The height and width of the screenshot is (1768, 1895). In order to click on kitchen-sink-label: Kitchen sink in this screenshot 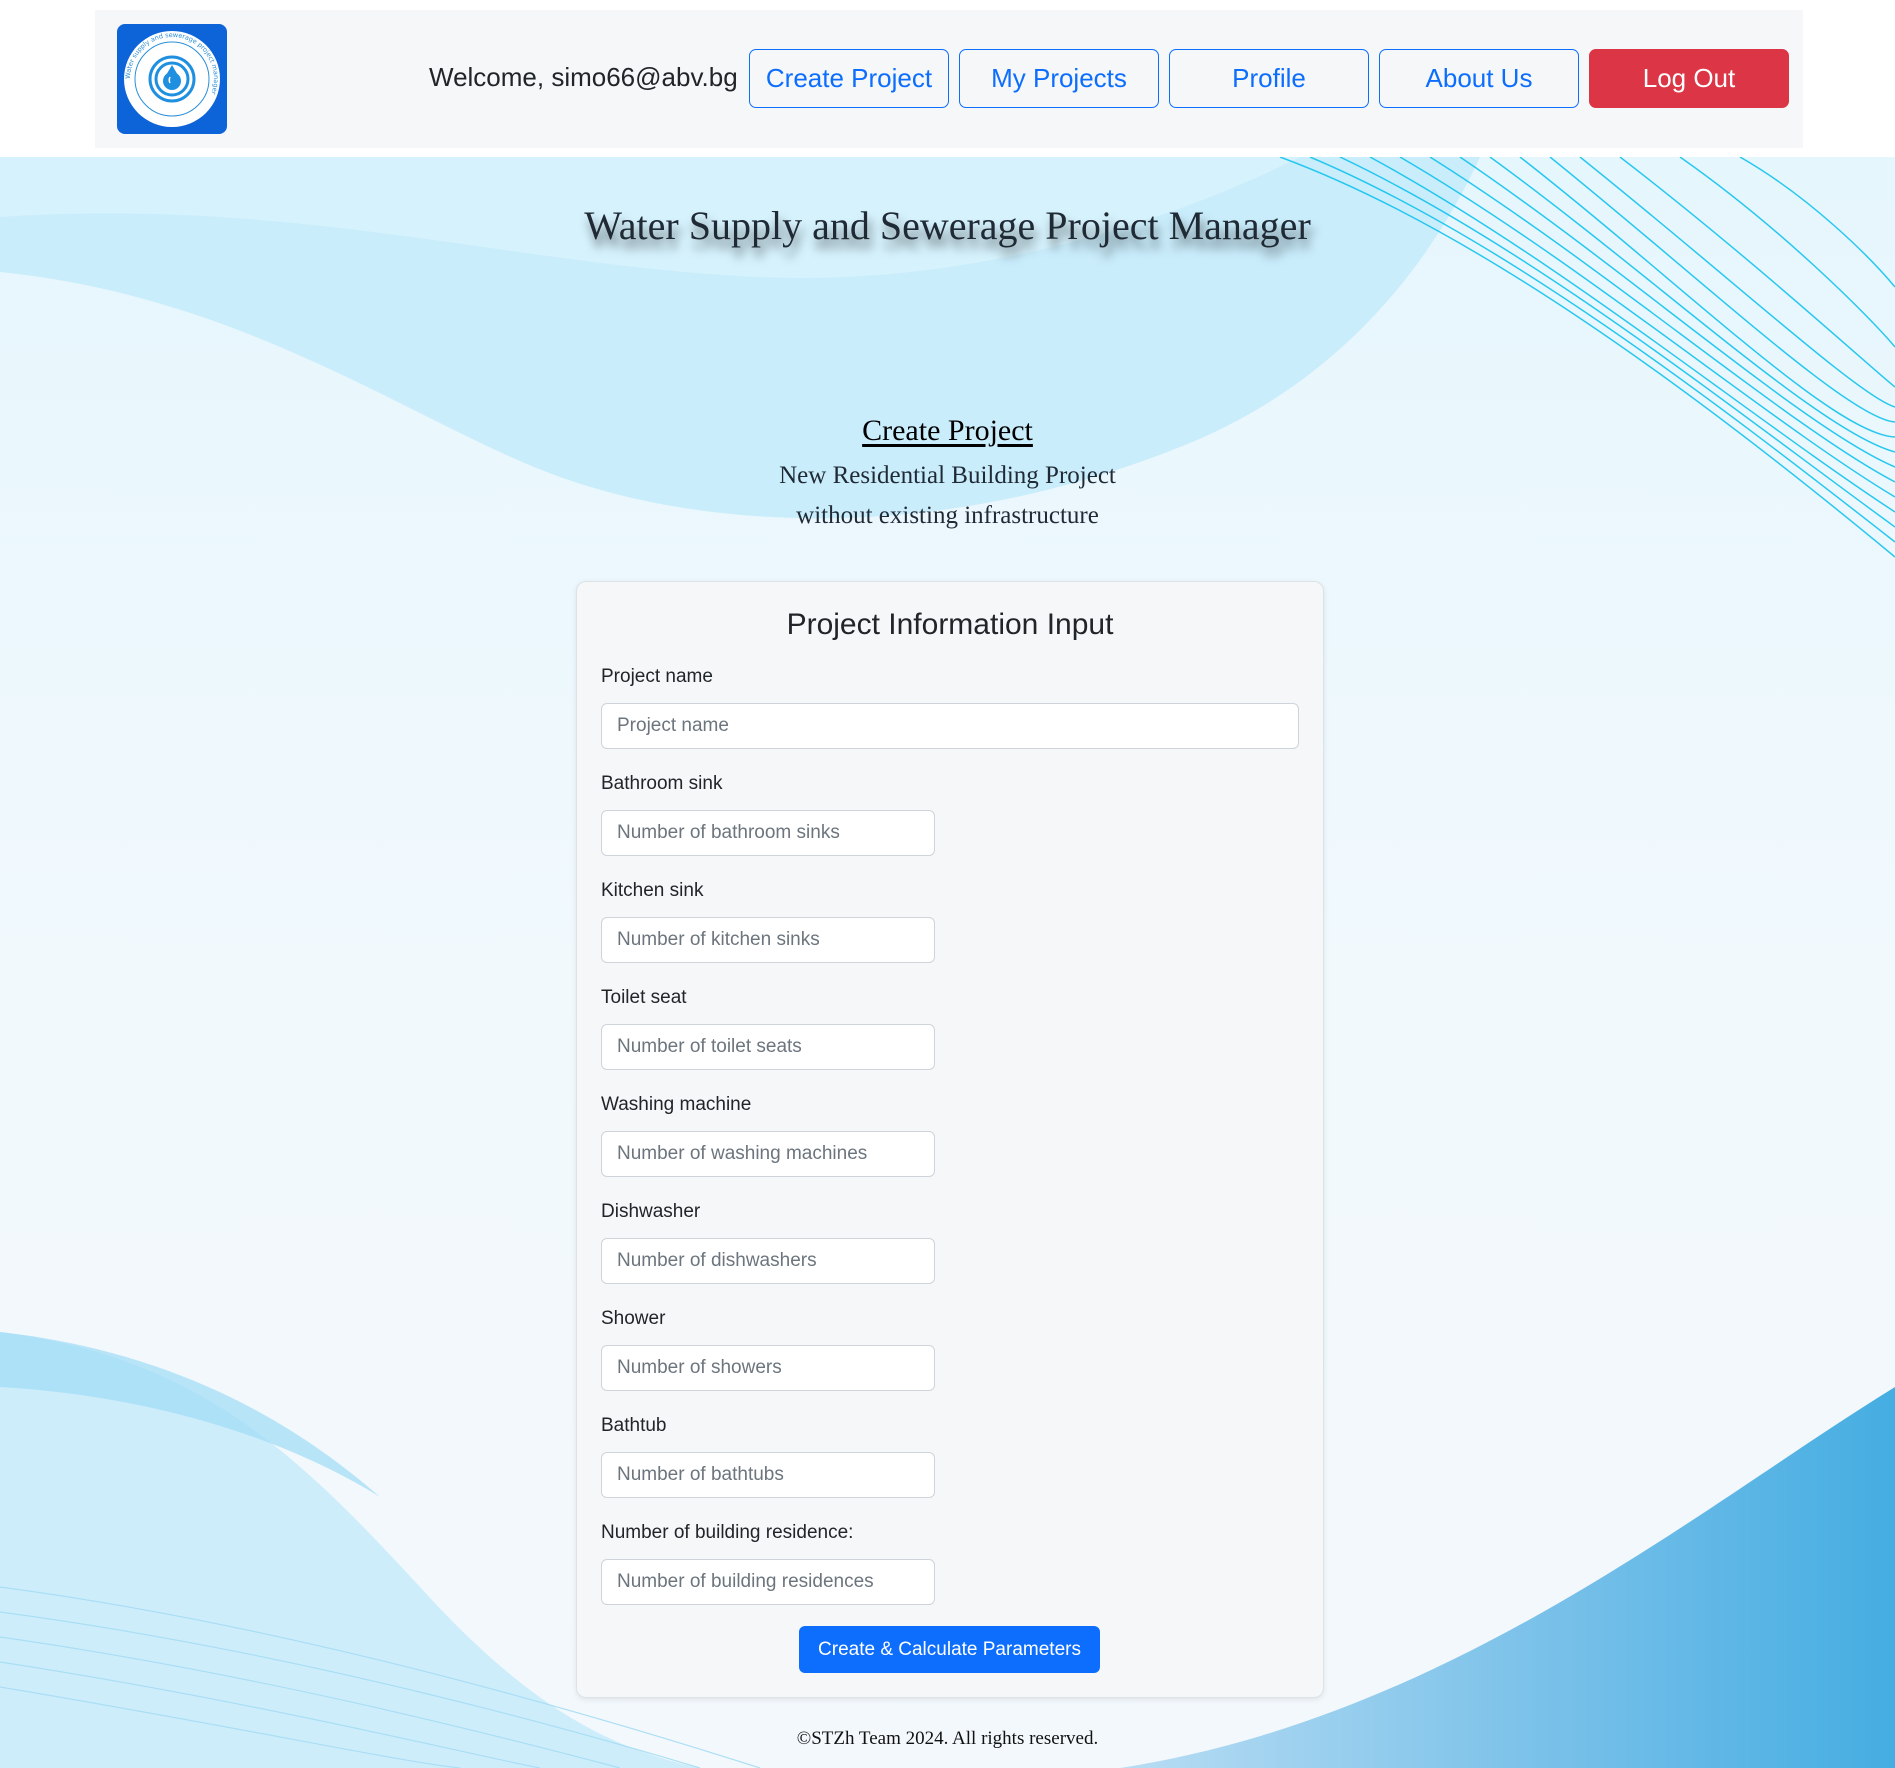, I will do `click(652, 890)`.